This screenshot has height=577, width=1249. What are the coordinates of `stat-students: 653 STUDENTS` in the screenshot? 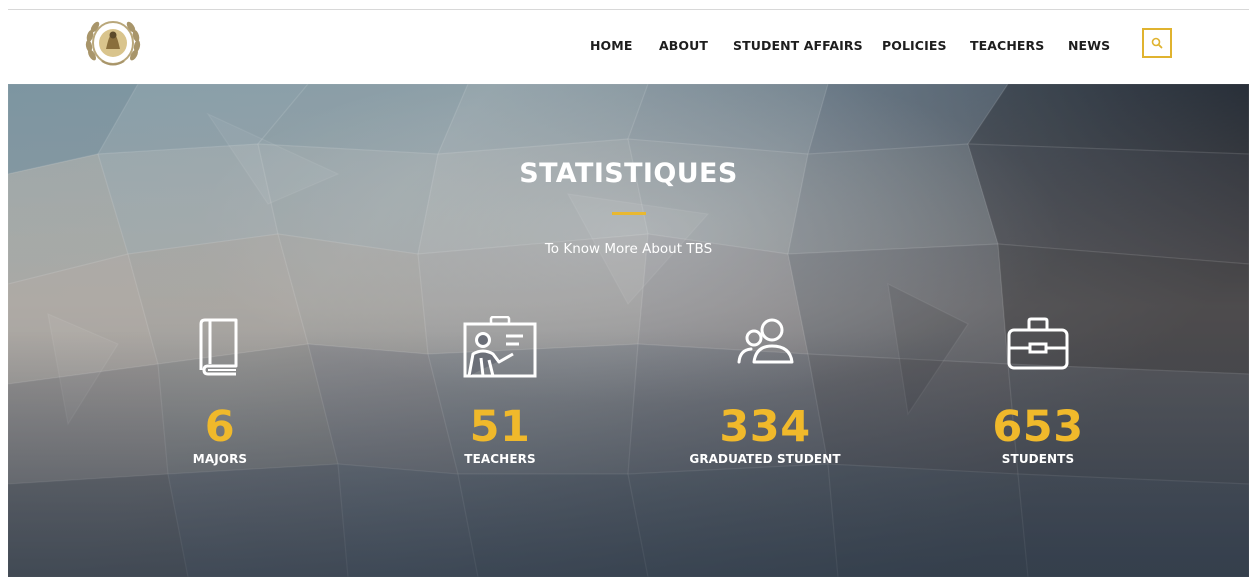 It's located at (1038, 391).